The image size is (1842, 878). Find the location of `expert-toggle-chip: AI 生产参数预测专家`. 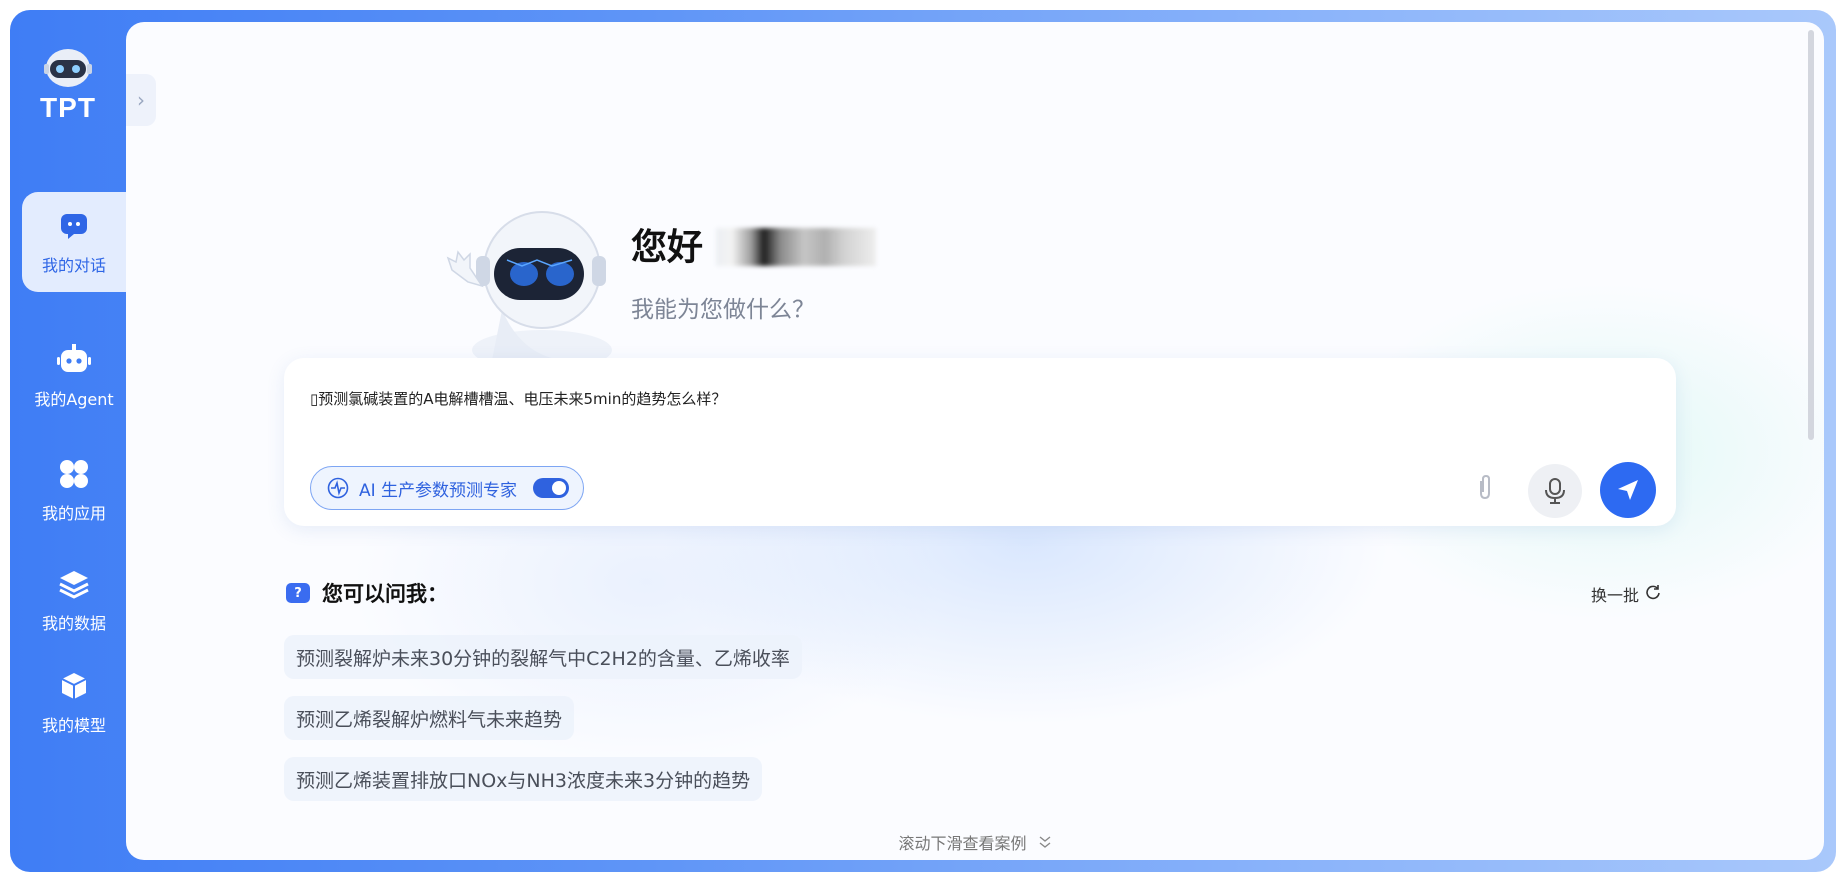

expert-toggle-chip: AI 生产参数预测专家 is located at coordinates (447, 488).